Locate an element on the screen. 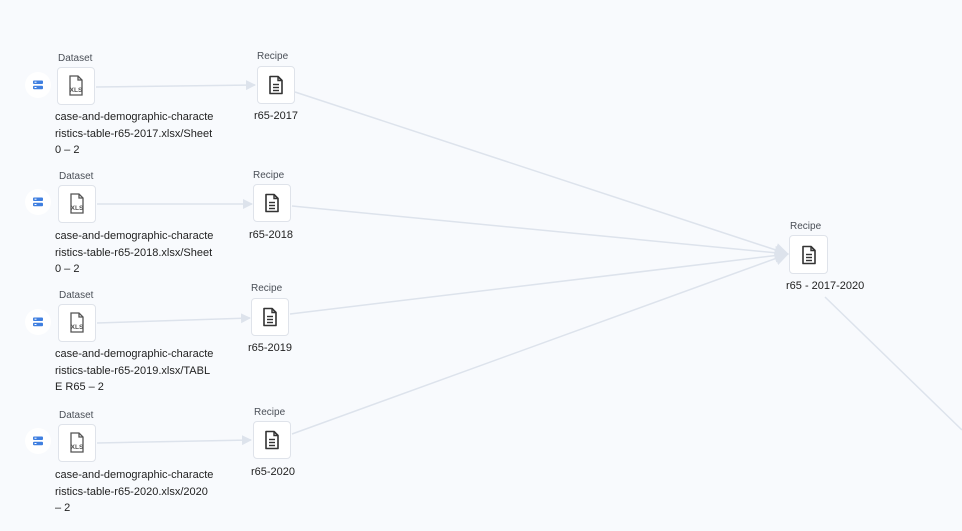 The image size is (962, 531). union-recipe-name: r65 - 2017-2020 is located at coordinates (825, 286).